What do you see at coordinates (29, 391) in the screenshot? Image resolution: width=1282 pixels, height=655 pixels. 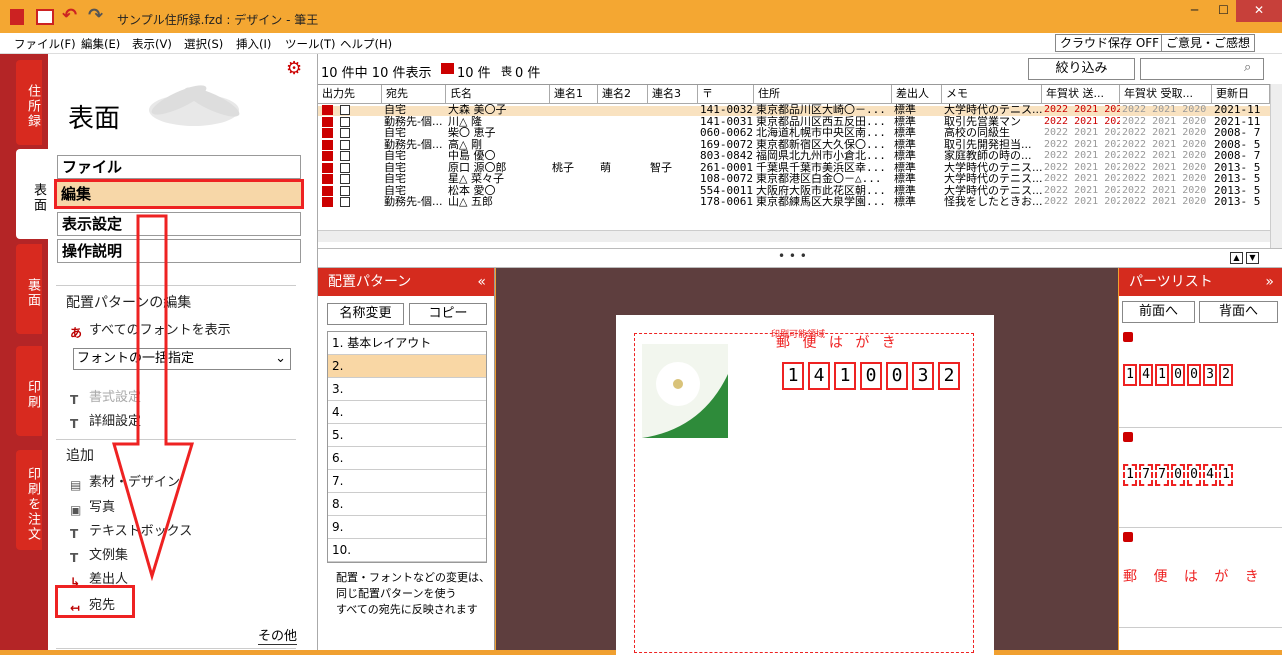 I see `tab-print: 印刷` at bounding box center [29, 391].